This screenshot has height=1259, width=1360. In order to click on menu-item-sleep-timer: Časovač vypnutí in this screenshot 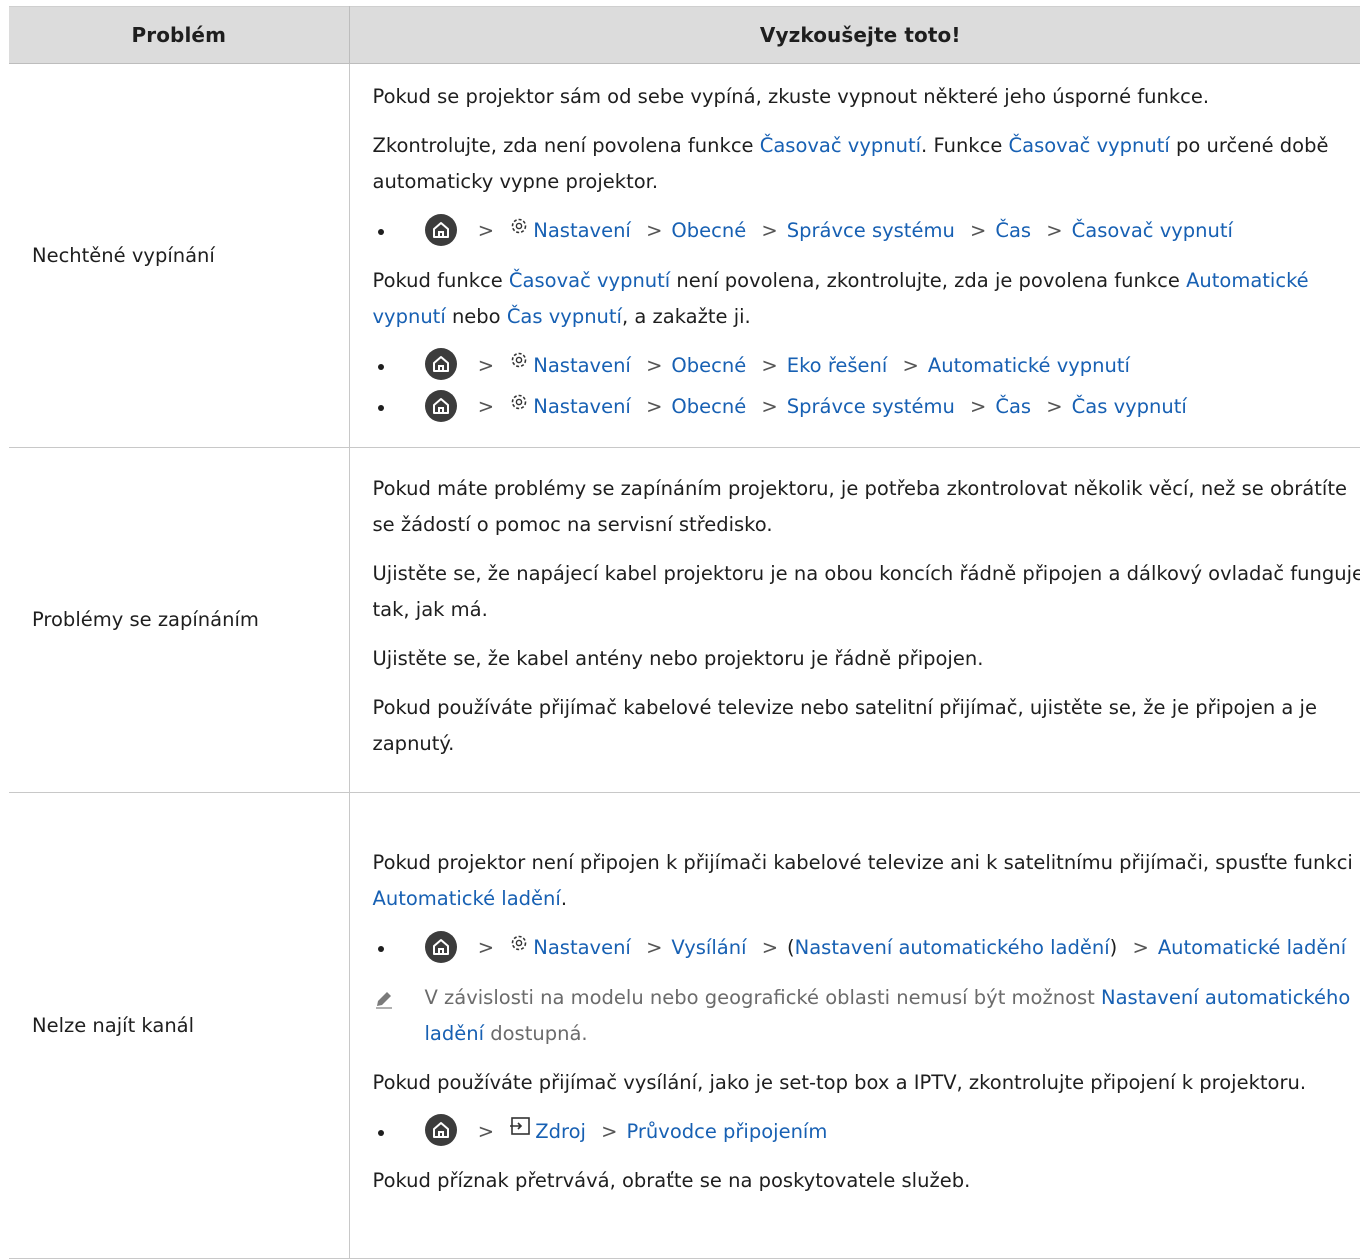, I will do `click(1152, 230)`.